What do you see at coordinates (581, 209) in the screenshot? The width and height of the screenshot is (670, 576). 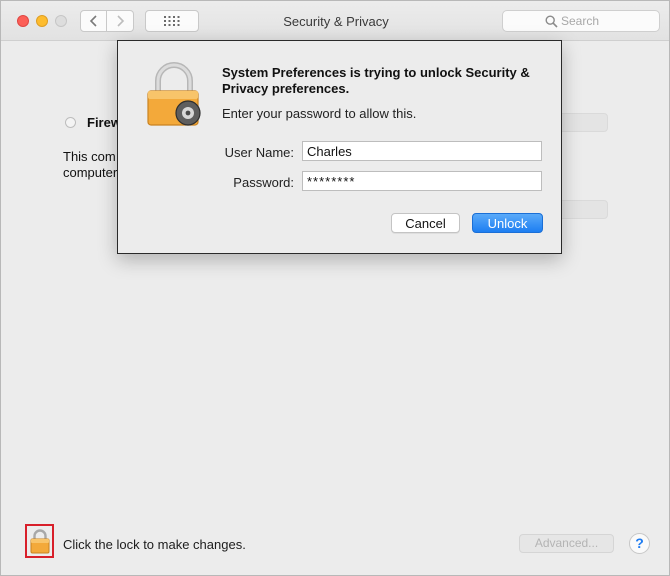 I see `firewall-options-button-disabled` at bounding box center [581, 209].